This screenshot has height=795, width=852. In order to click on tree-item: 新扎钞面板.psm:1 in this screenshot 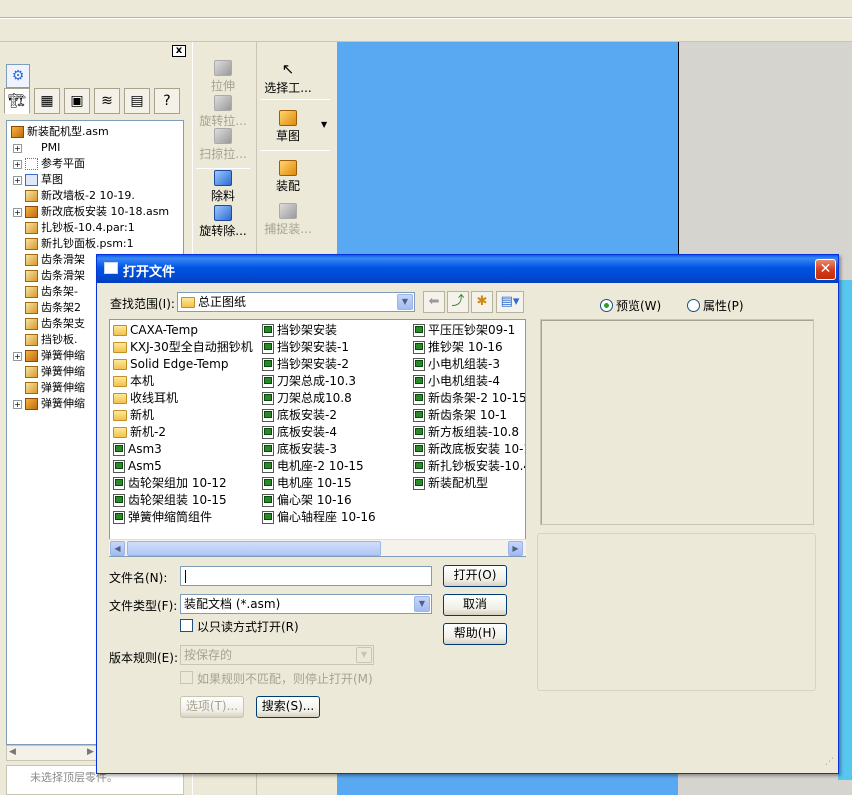, I will do `click(73, 244)`.